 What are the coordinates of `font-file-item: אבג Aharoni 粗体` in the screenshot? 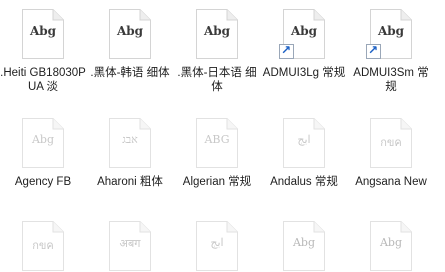 It's located at (130, 161).